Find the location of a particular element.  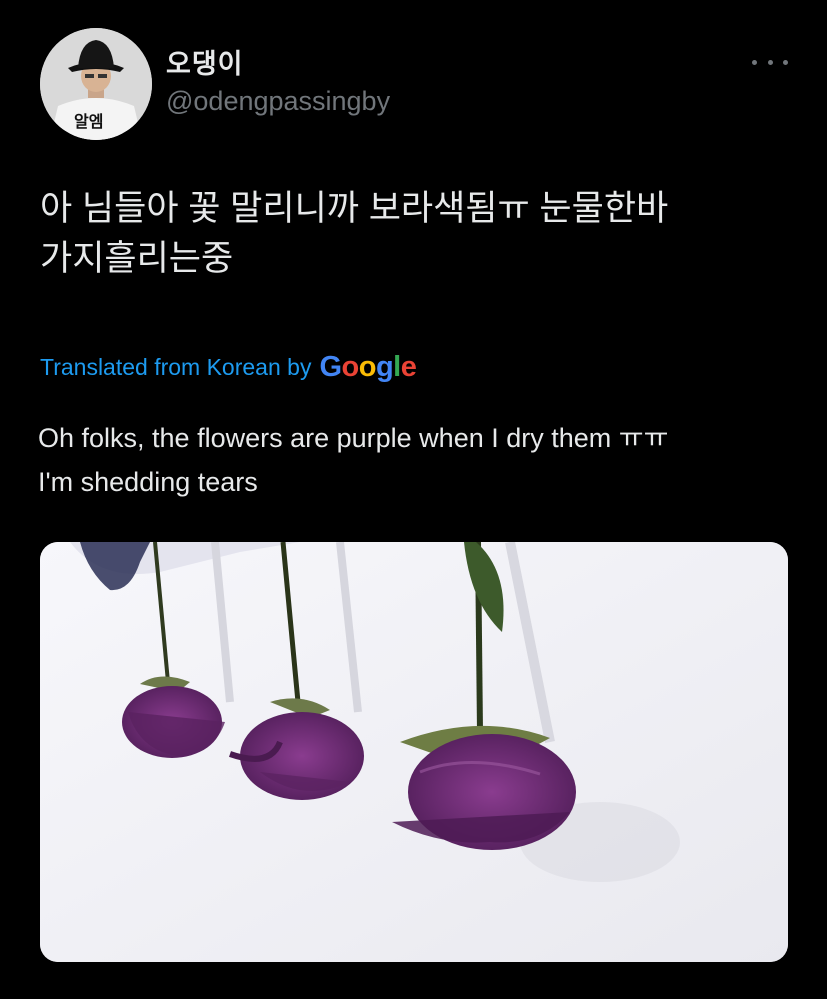

avatar: 알엠 is located at coordinates (96, 84).